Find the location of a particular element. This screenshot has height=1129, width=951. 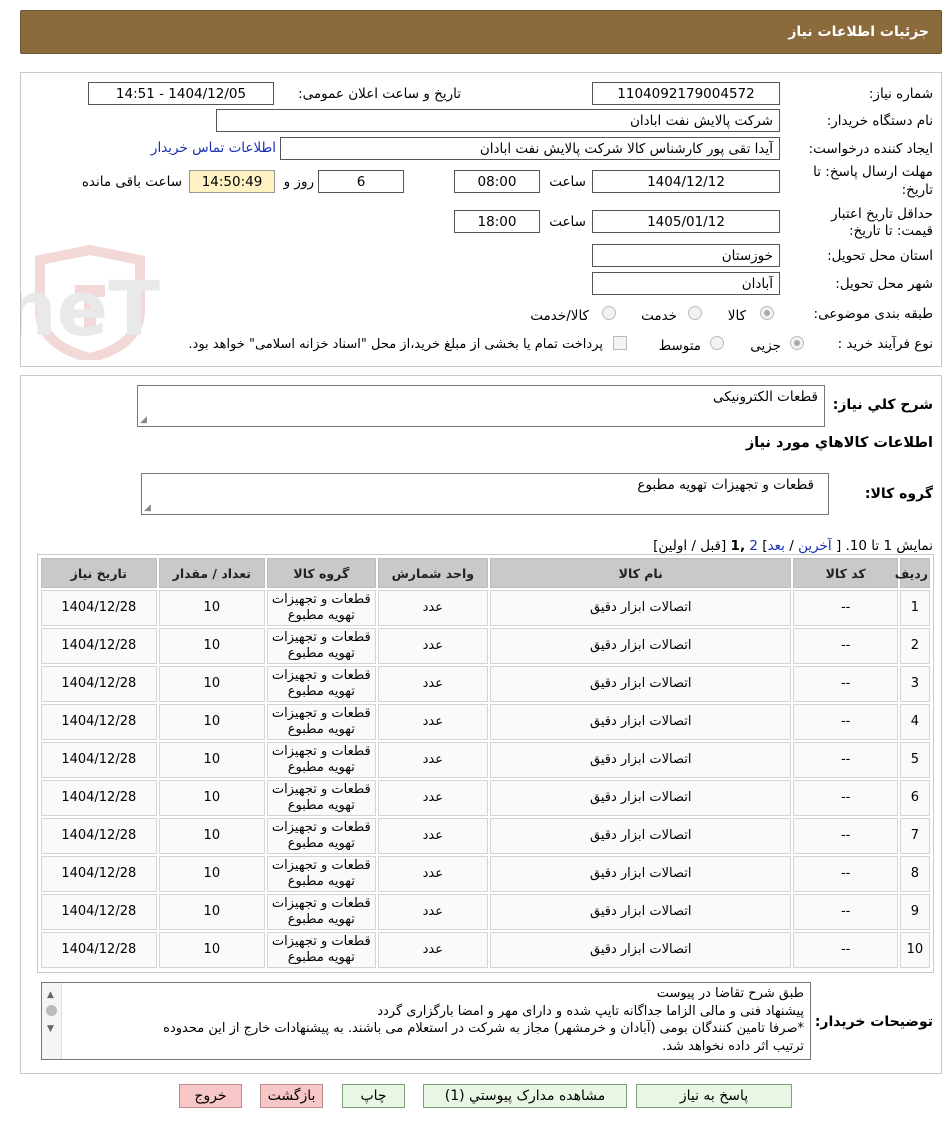

buyer-org-label: نام دستگاه خریدار: is located at coordinates (879, 121).